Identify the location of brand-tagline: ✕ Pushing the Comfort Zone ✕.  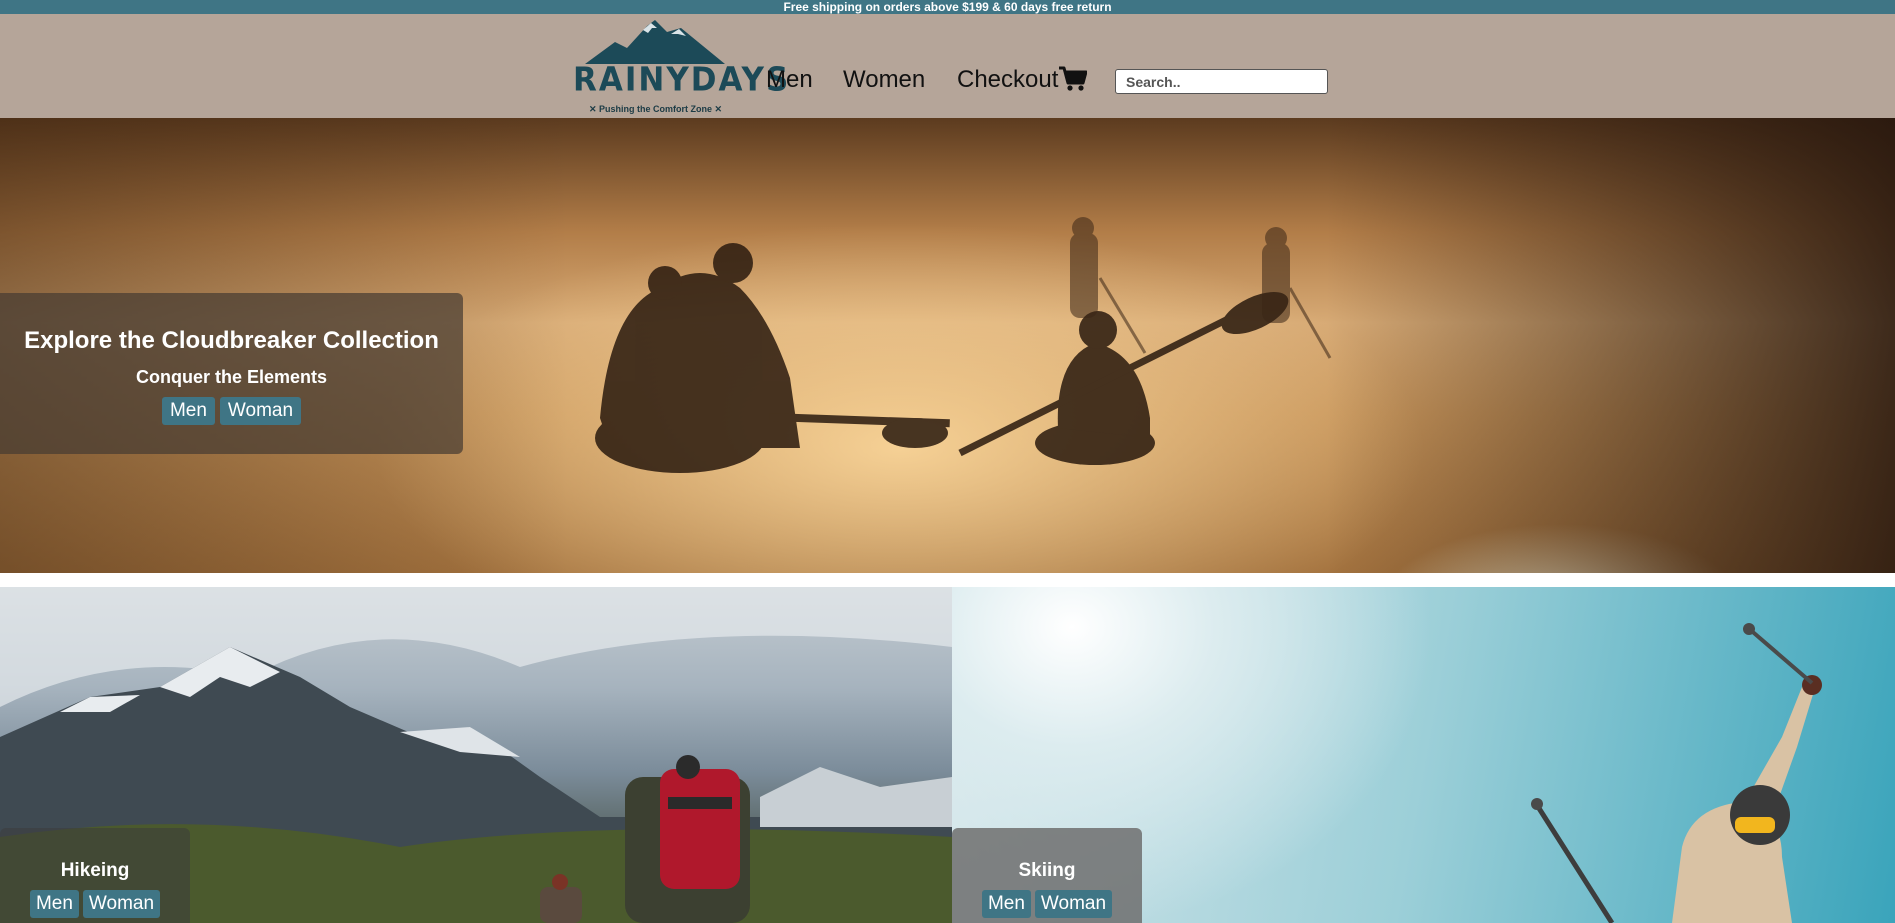
(655, 109).